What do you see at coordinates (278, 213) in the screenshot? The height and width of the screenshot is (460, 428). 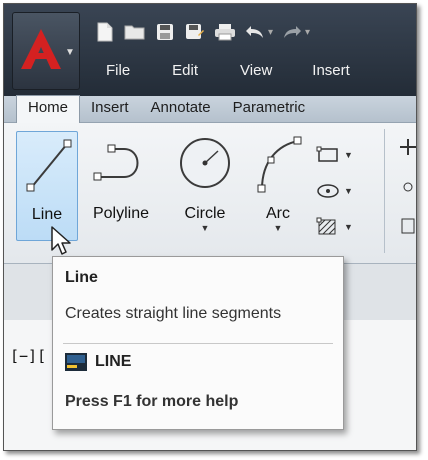 I see `arc-tool-label: Arc` at bounding box center [278, 213].